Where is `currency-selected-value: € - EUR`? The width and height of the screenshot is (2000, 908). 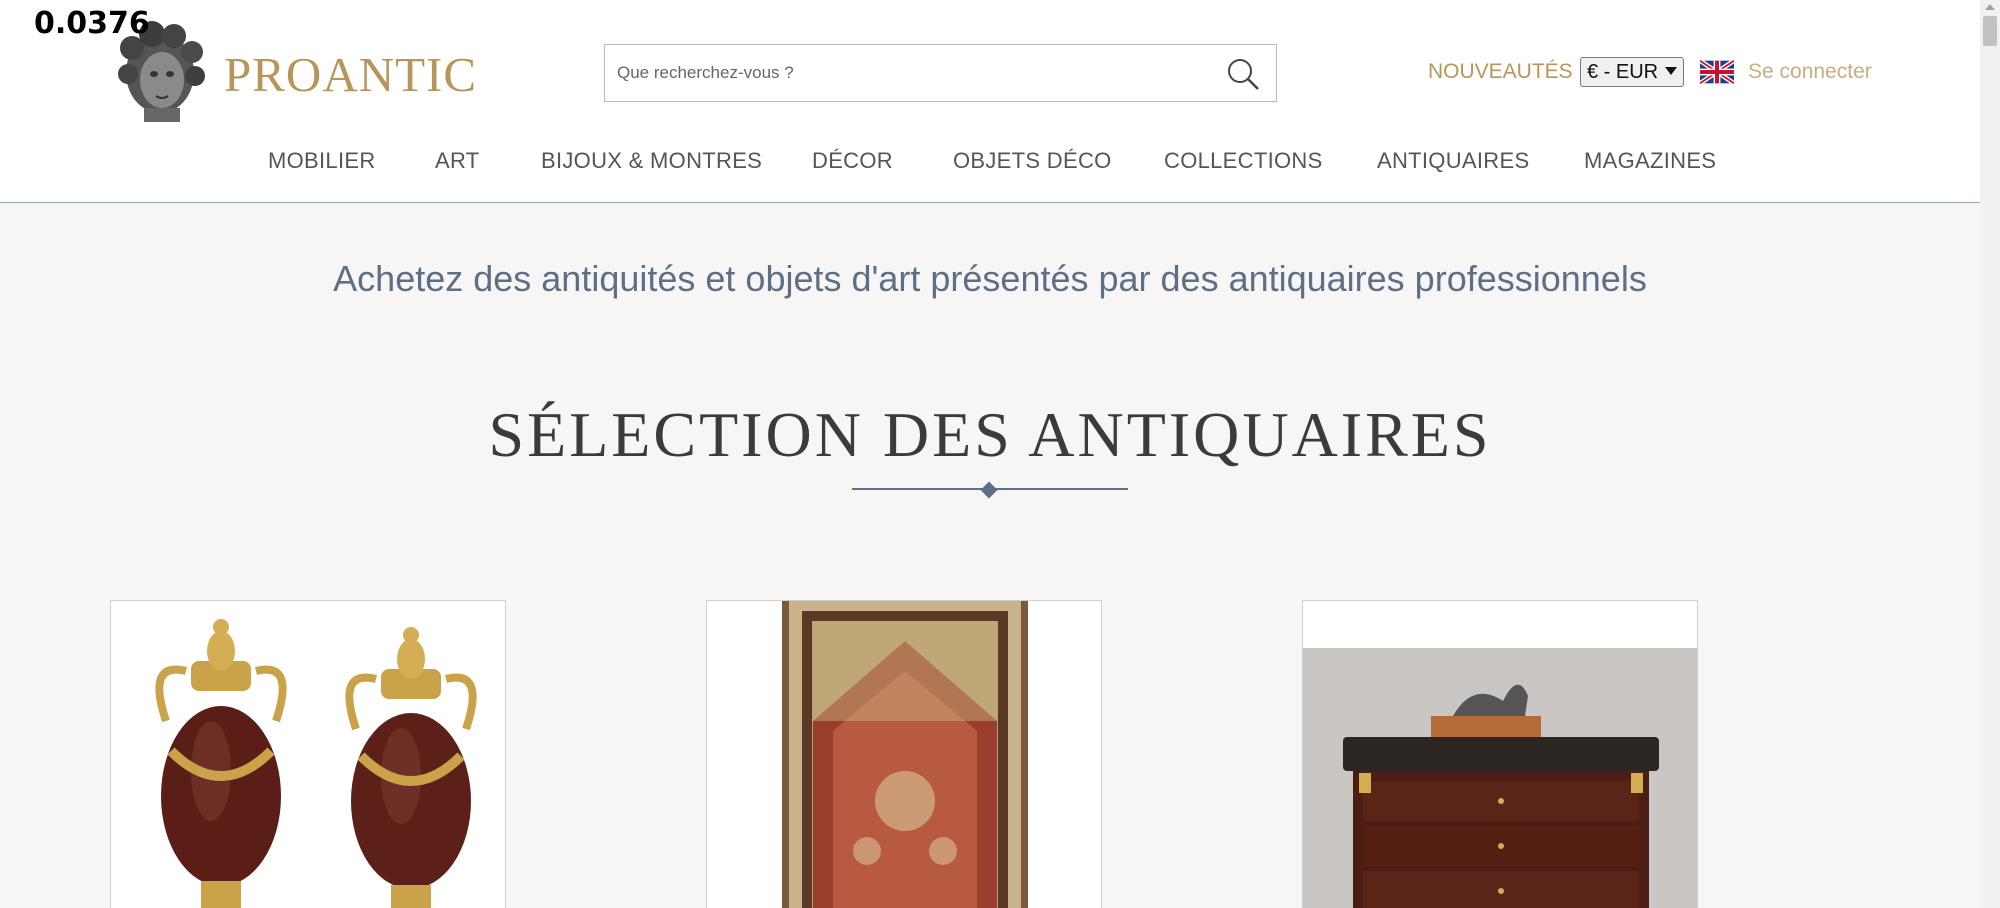
currency-selected-value: € - EUR is located at coordinates (1623, 72).